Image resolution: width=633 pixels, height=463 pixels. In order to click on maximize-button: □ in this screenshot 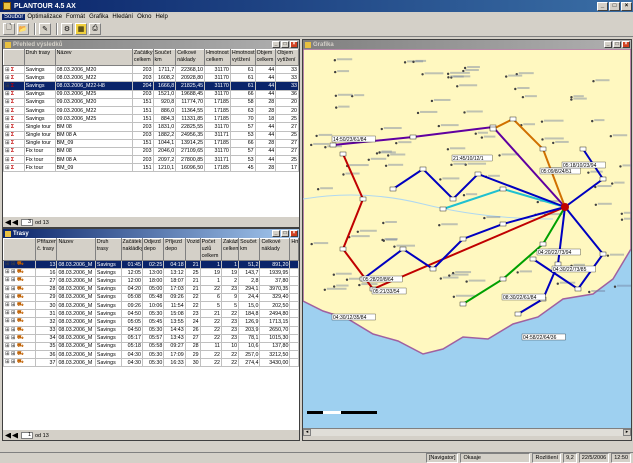, I will do `click(614, 6)`.